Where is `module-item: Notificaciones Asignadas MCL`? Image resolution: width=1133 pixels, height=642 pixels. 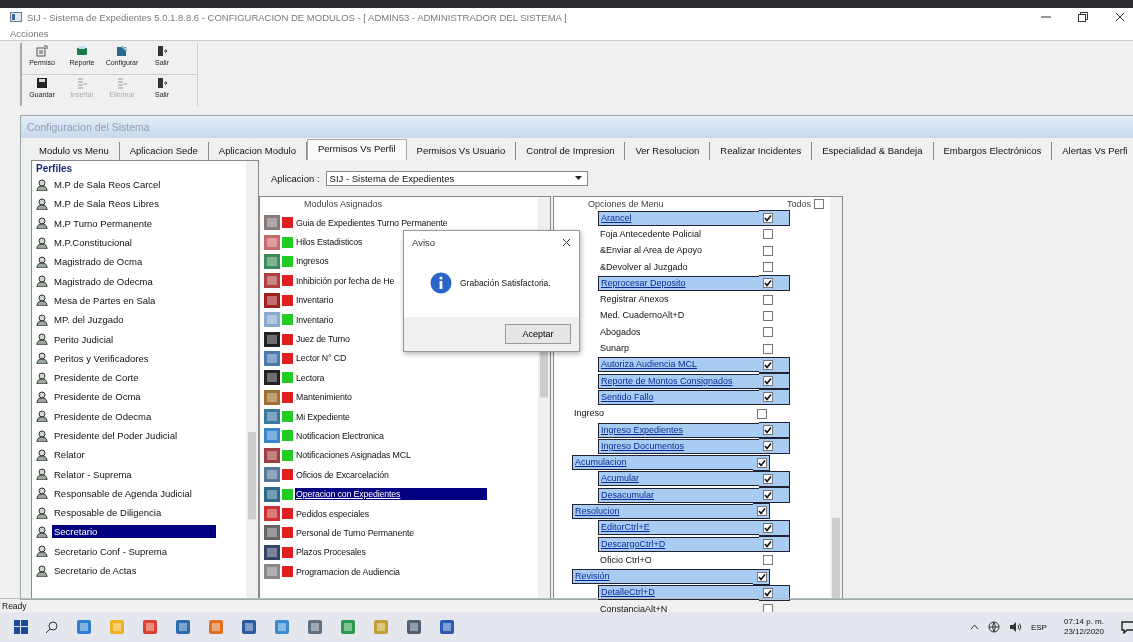
module-item: Notificaciones Asignadas MCL is located at coordinates (353, 455).